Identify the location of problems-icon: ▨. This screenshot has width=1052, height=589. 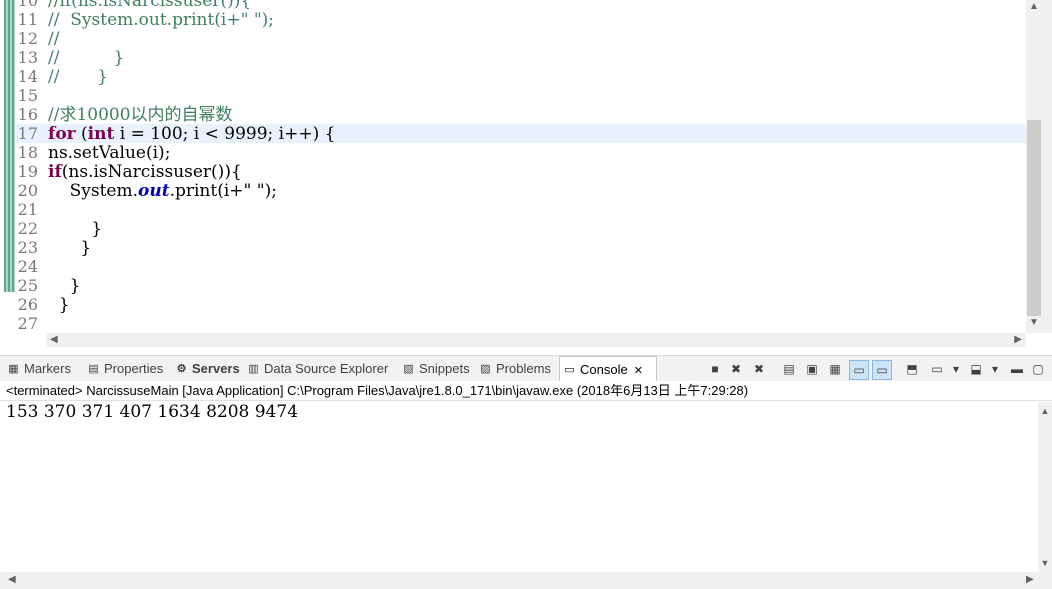
(485, 369).